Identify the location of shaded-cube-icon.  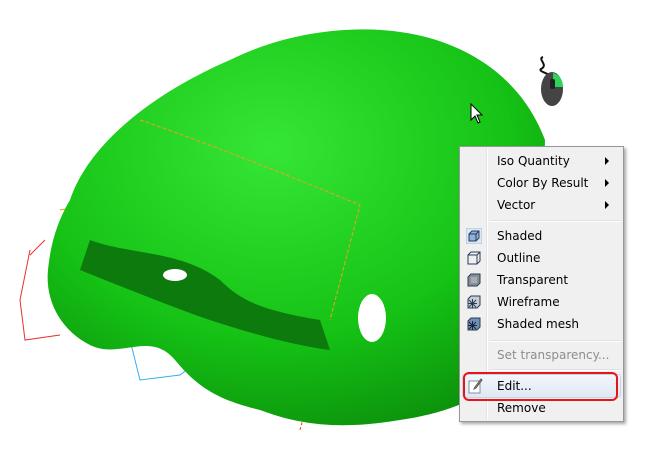
(474, 236).